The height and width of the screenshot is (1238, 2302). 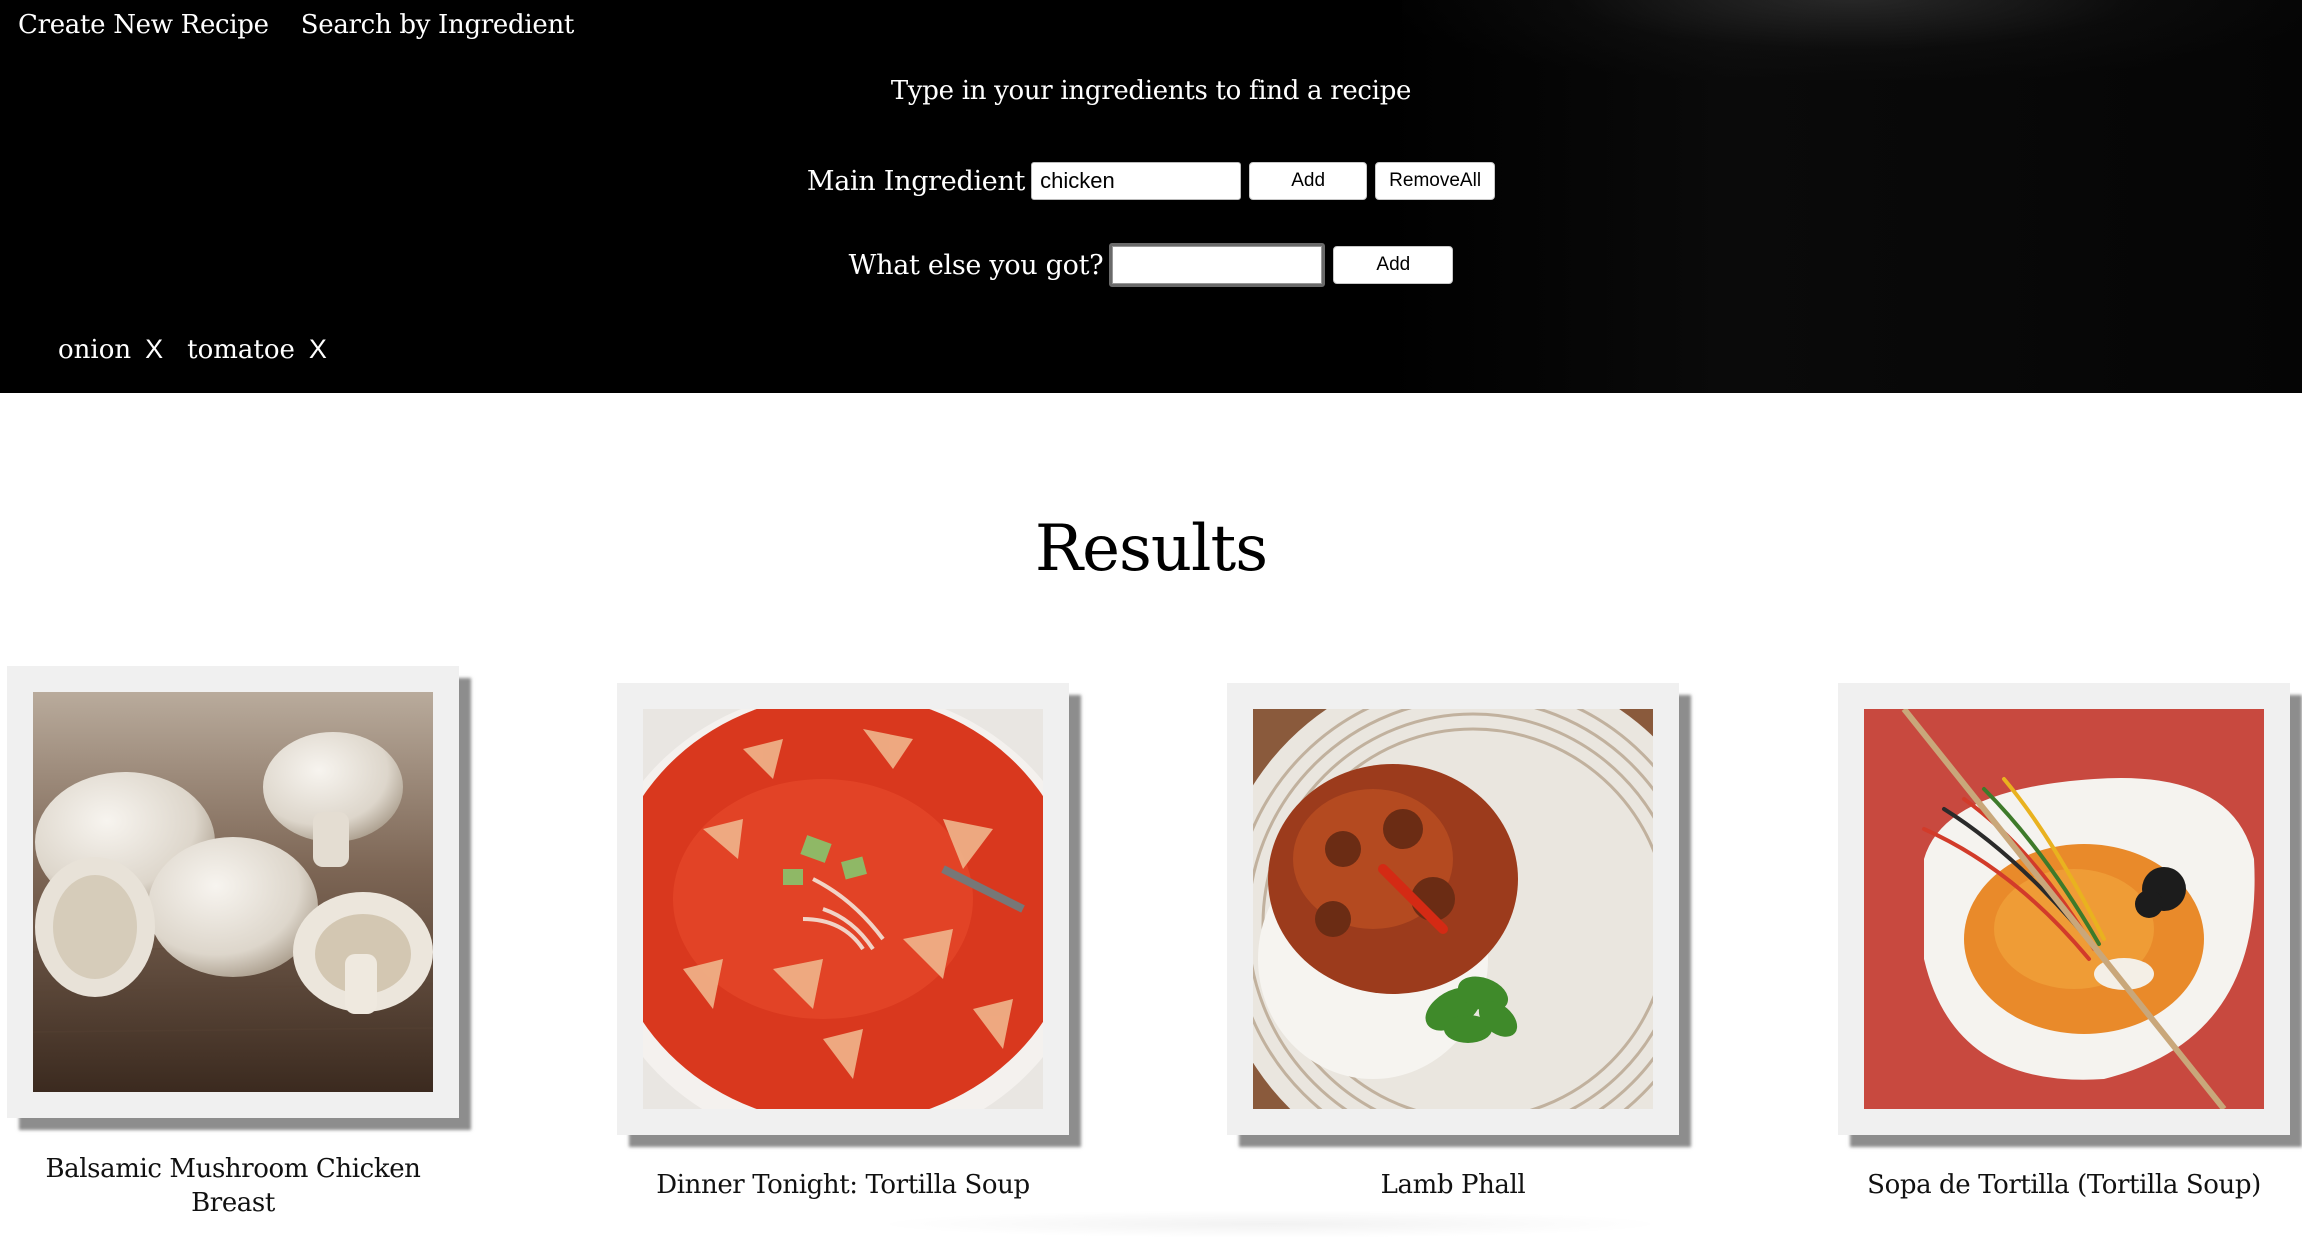 I want to click on recipe-card-title: Dinner Tonight: Tortilla Soup, so click(x=843, y=1185).